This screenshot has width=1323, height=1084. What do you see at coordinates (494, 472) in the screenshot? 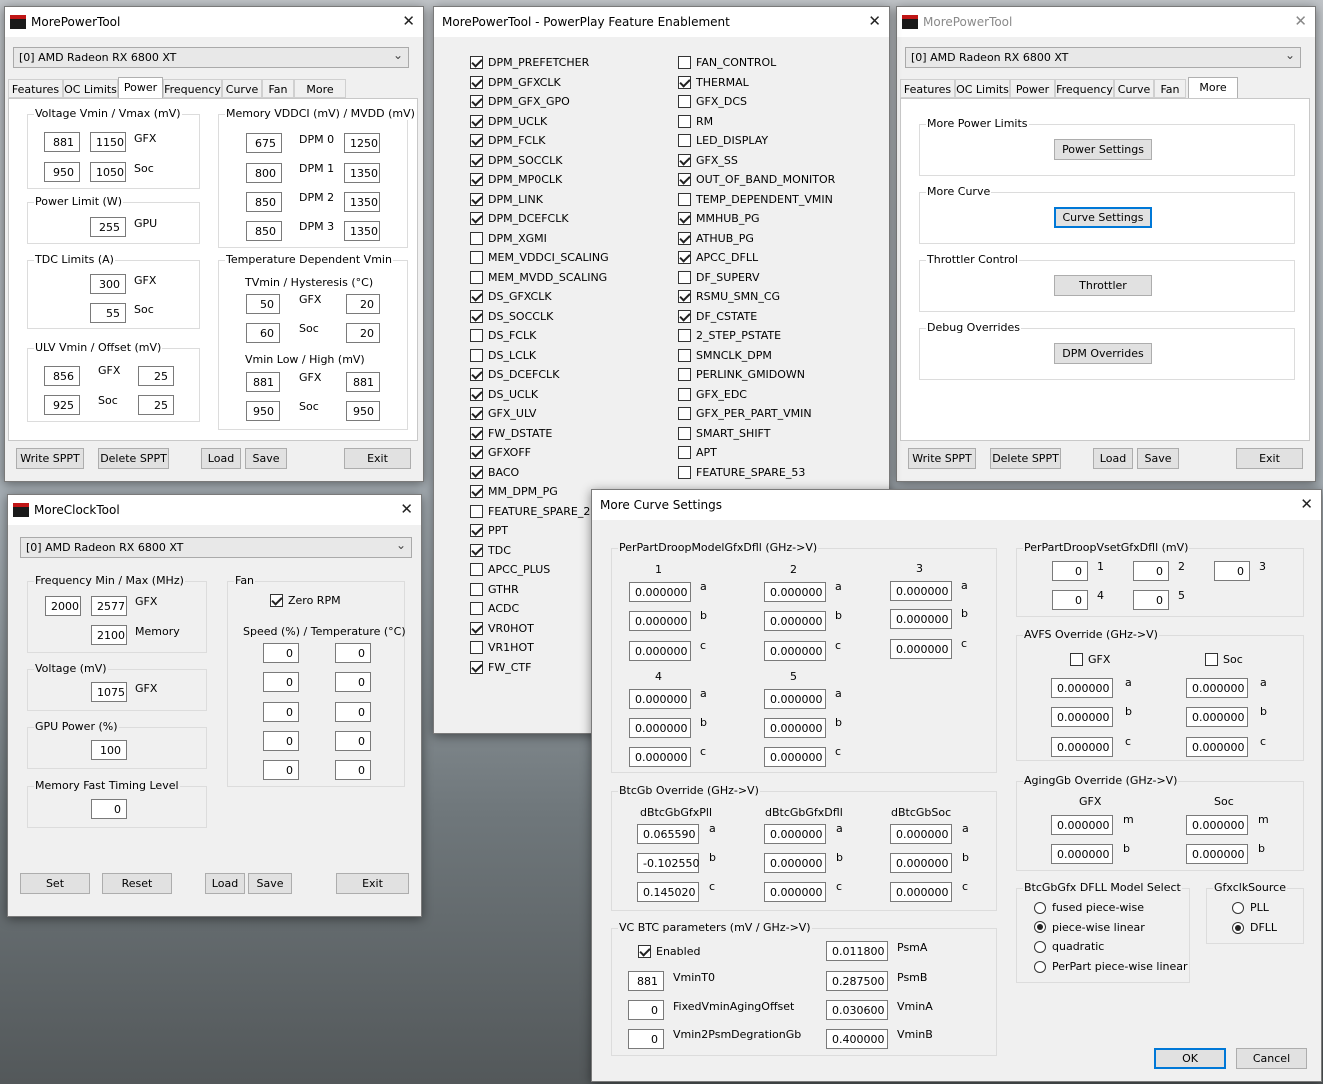
I see `feature-checkbox: BACO` at bounding box center [494, 472].